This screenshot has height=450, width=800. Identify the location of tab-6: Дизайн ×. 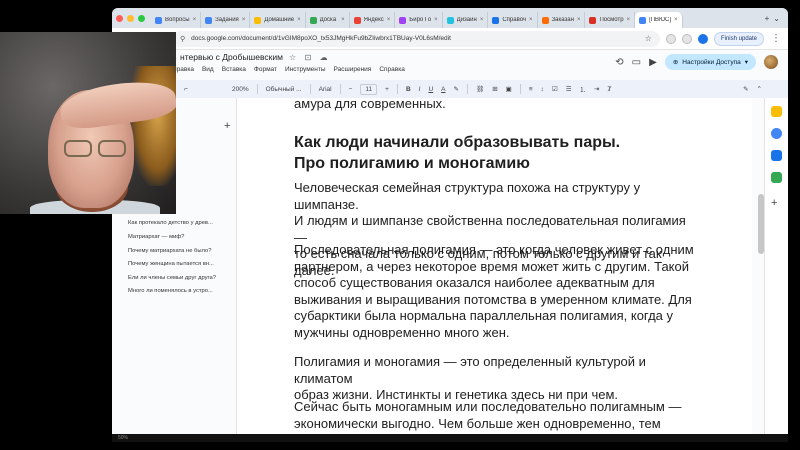
(466, 20).